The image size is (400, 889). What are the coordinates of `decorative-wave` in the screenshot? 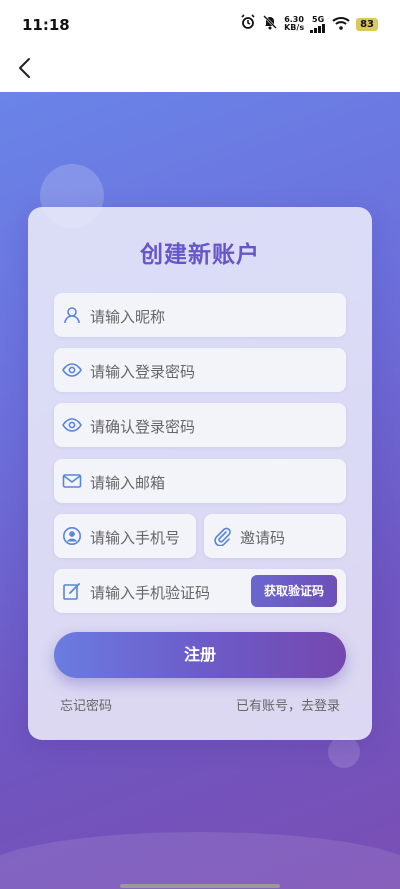 It's located at (200, 860).